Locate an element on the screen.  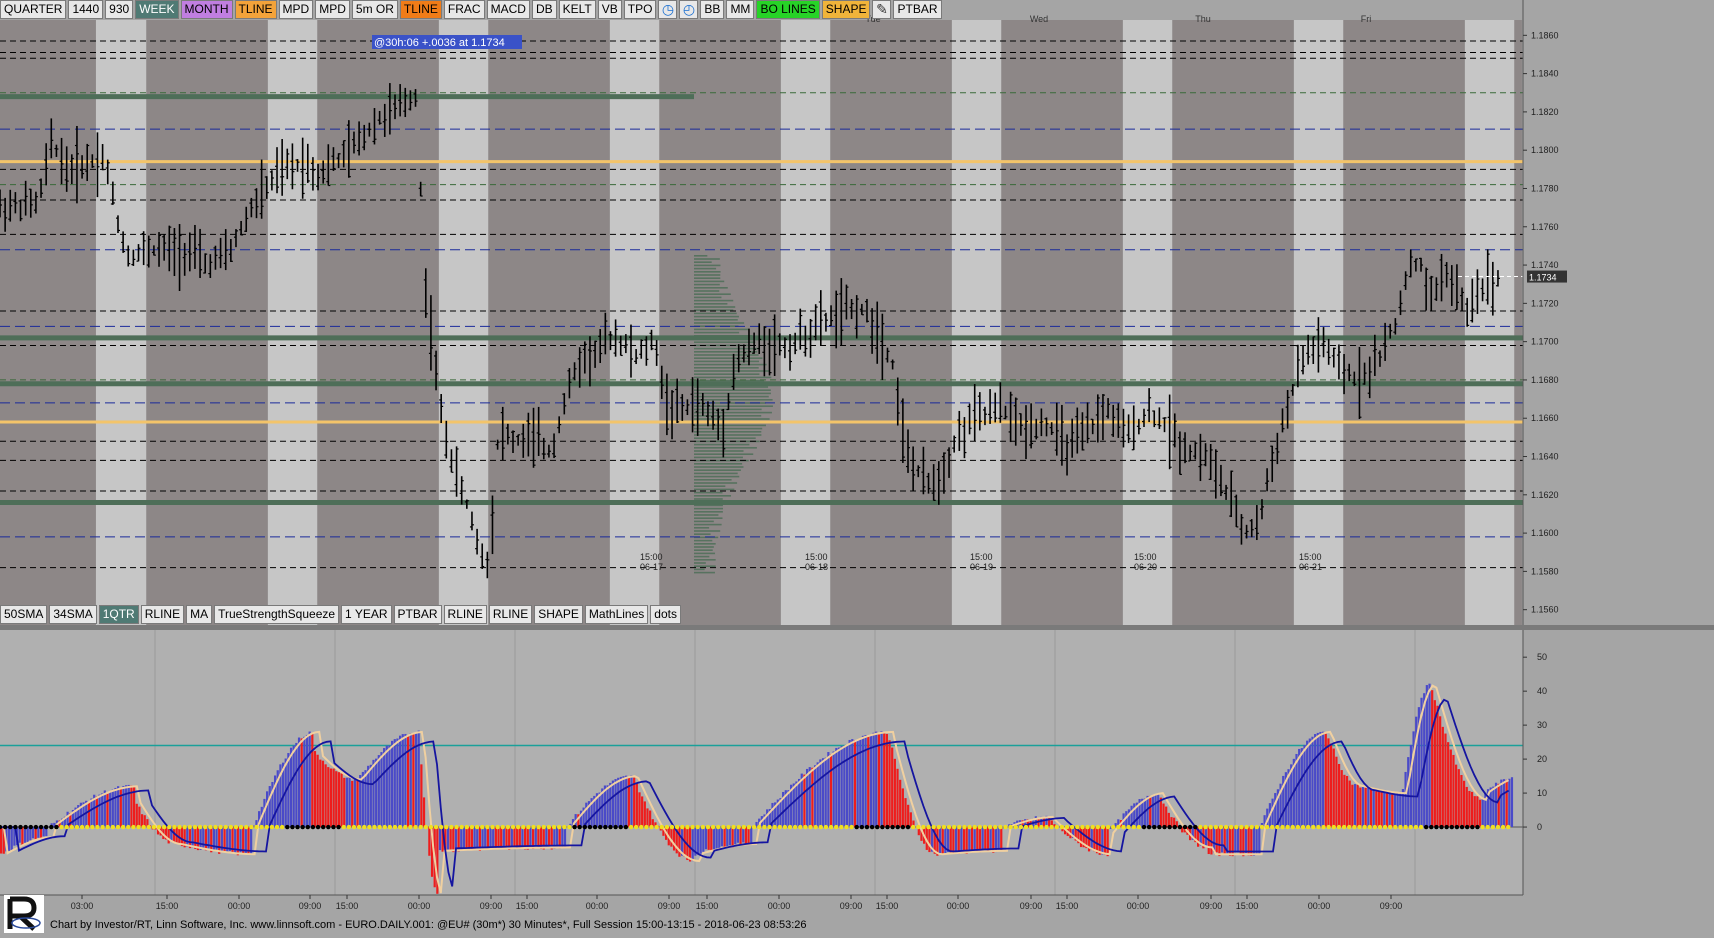
top-button-bo-lines: BO LINES is located at coordinates (787, 9).